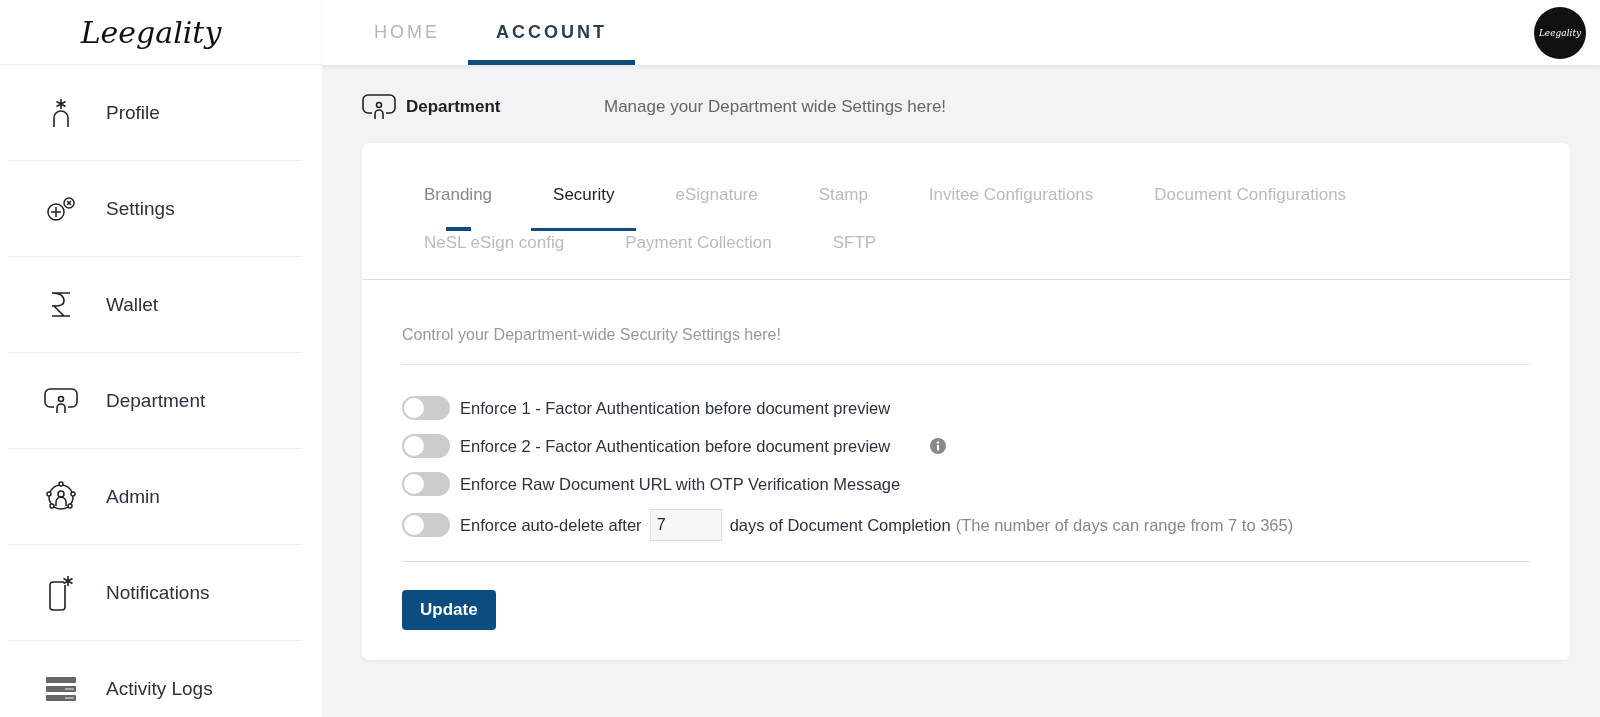 This screenshot has width=1600, height=717. I want to click on sidebar-item: Wallet, so click(155, 305).